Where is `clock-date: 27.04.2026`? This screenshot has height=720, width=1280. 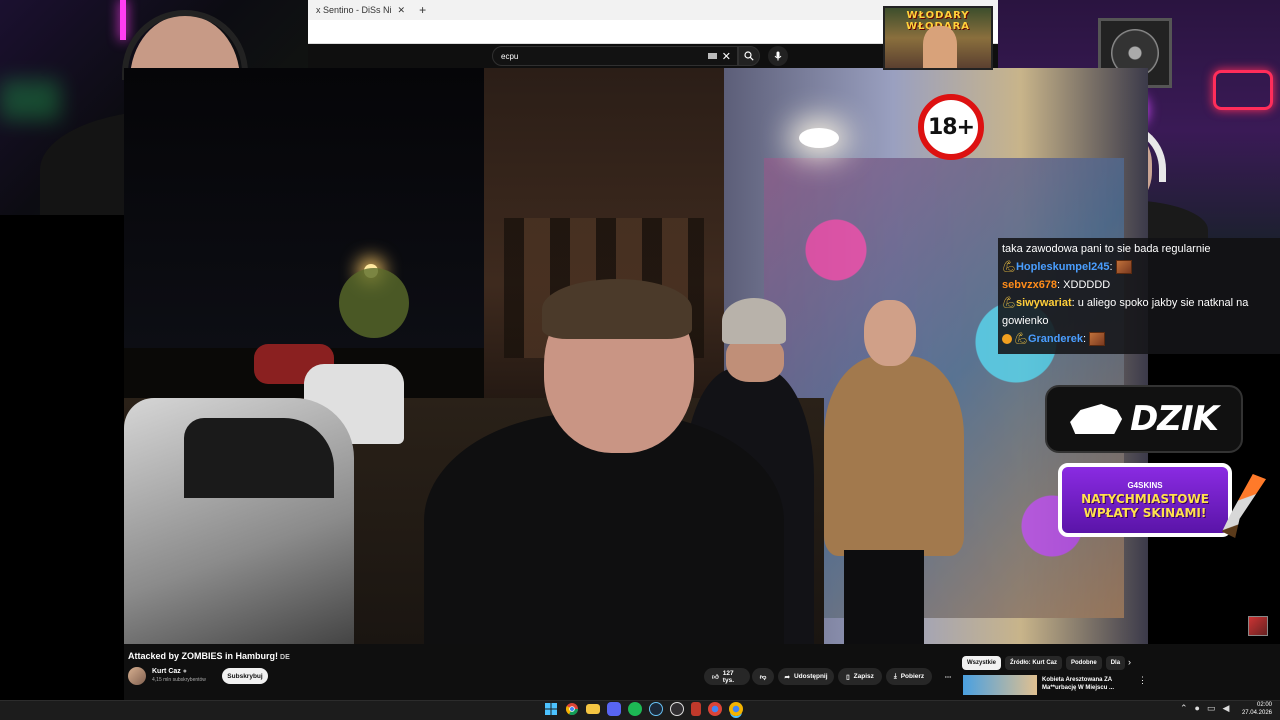
clock-date: 27.04.2026 is located at coordinates (1256, 713).